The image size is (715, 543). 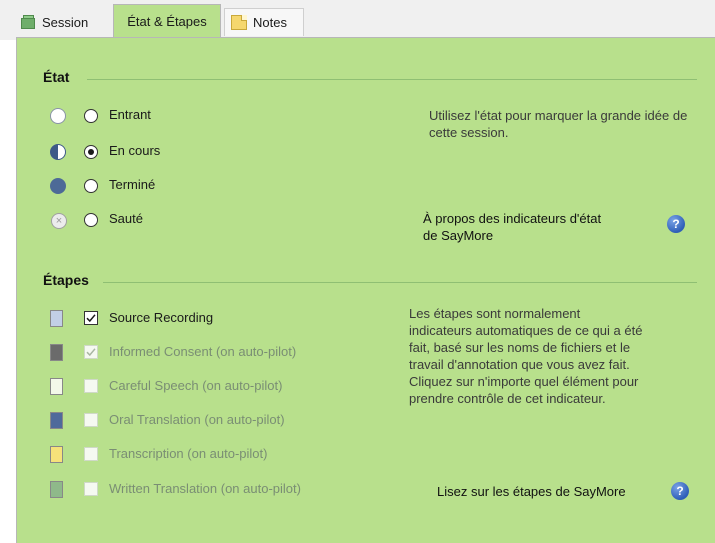 I want to click on notes-icon, so click(x=239, y=22).